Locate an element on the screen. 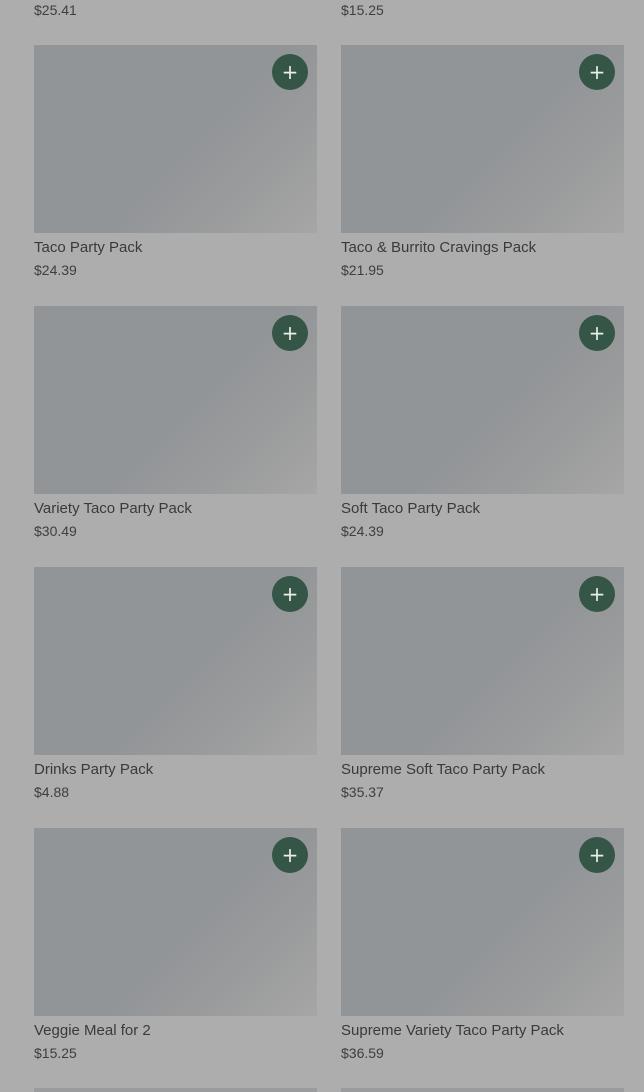  product-name: Drinks Party Pack is located at coordinates (175, 769).